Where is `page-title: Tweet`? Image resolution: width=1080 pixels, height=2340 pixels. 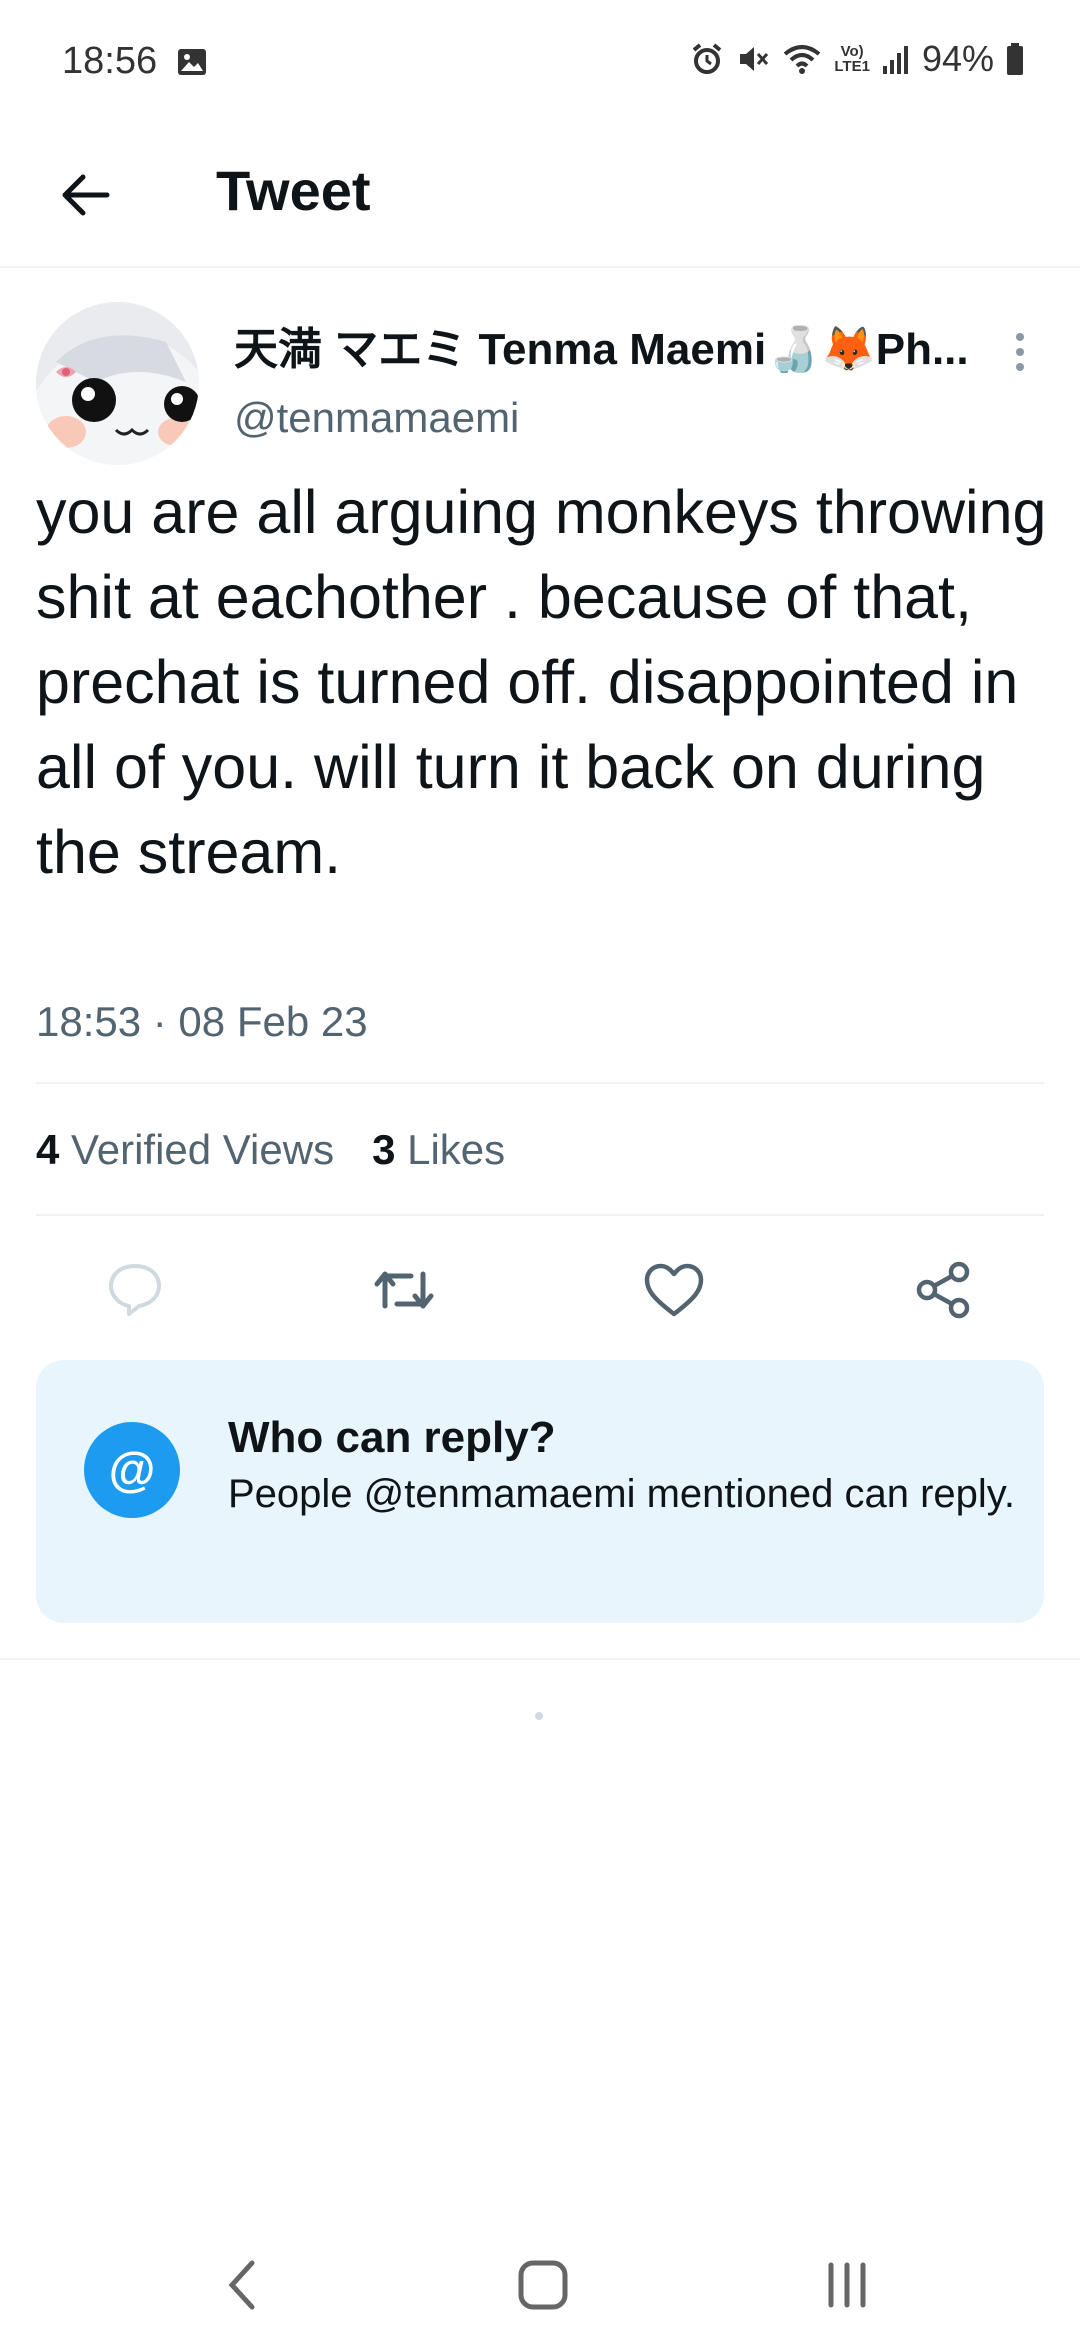
page-title: Tweet is located at coordinates (293, 190).